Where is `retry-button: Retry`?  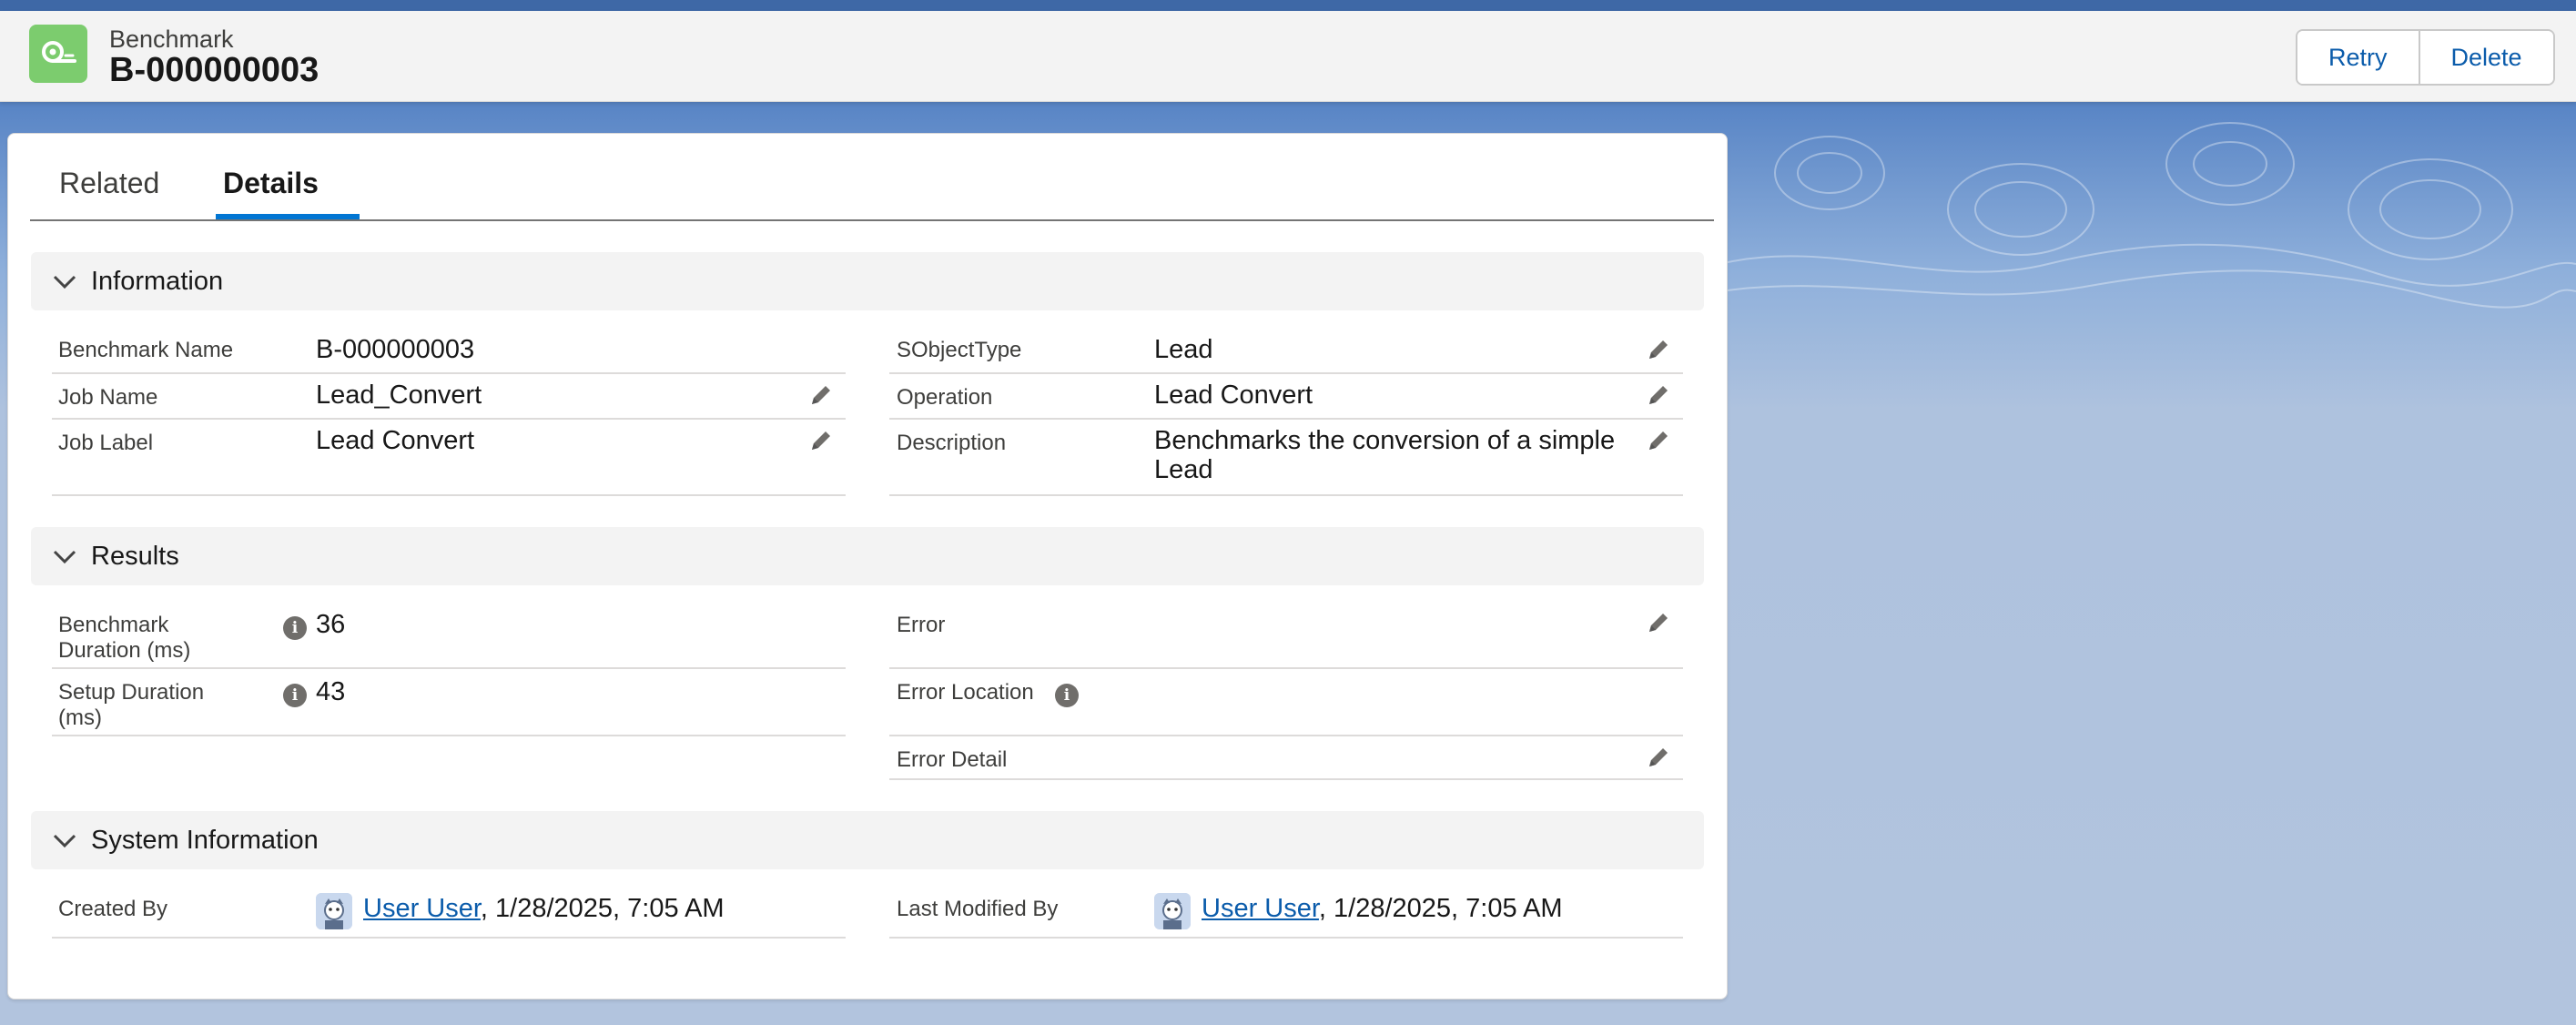 retry-button: Retry is located at coordinates (2358, 58).